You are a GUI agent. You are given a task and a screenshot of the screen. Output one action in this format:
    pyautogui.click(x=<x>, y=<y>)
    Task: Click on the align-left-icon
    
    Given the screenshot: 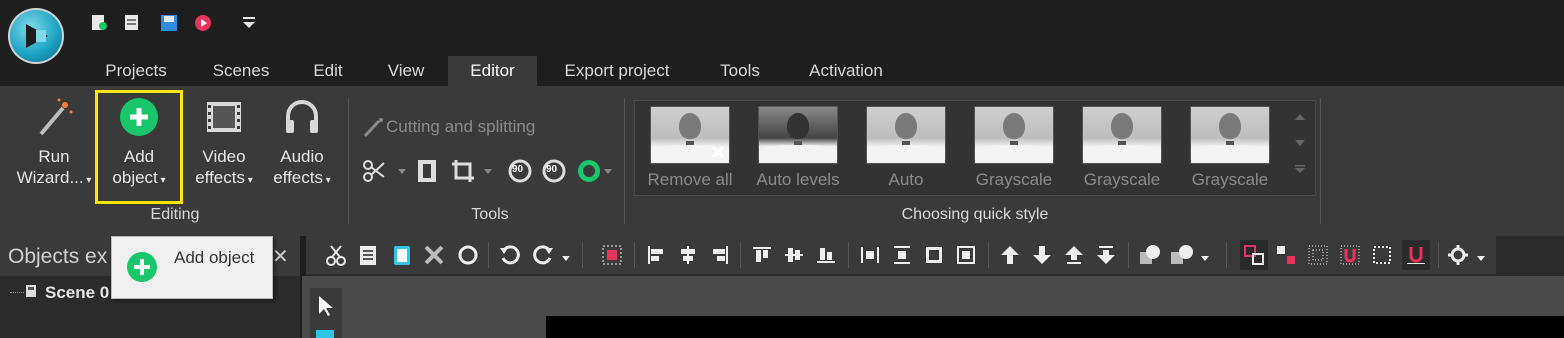 What is the action you would take?
    pyautogui.click(x=656, y=255)
    